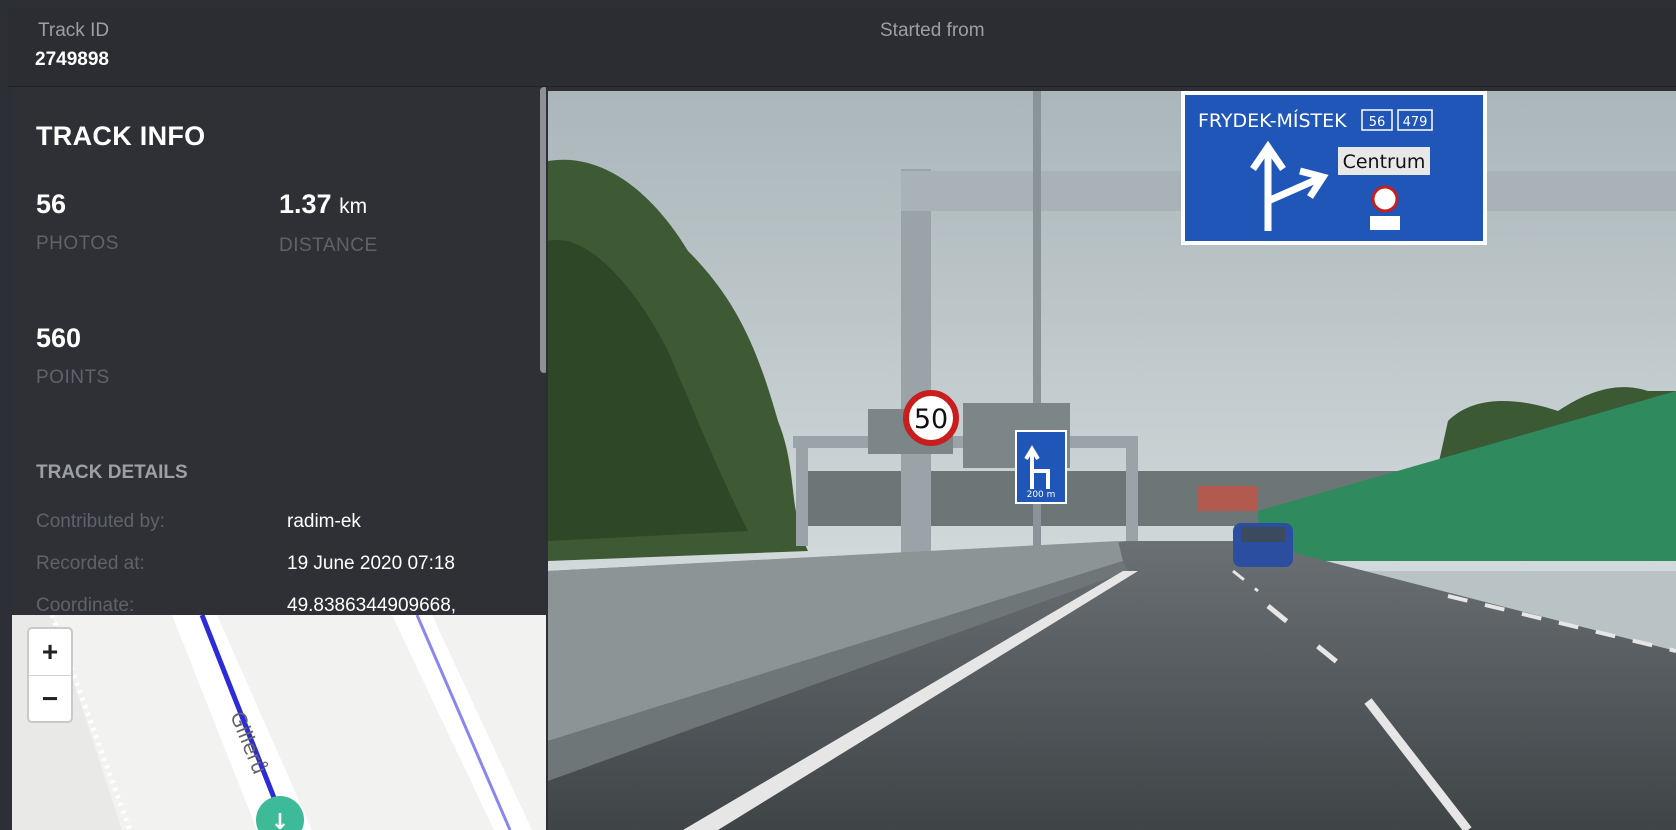 The height and width of the screenshot is (830, 1676). Describe the element at coordinates (100, 521) in the screenshot. I see `contributed-by-label: Contributed by:` at that location.